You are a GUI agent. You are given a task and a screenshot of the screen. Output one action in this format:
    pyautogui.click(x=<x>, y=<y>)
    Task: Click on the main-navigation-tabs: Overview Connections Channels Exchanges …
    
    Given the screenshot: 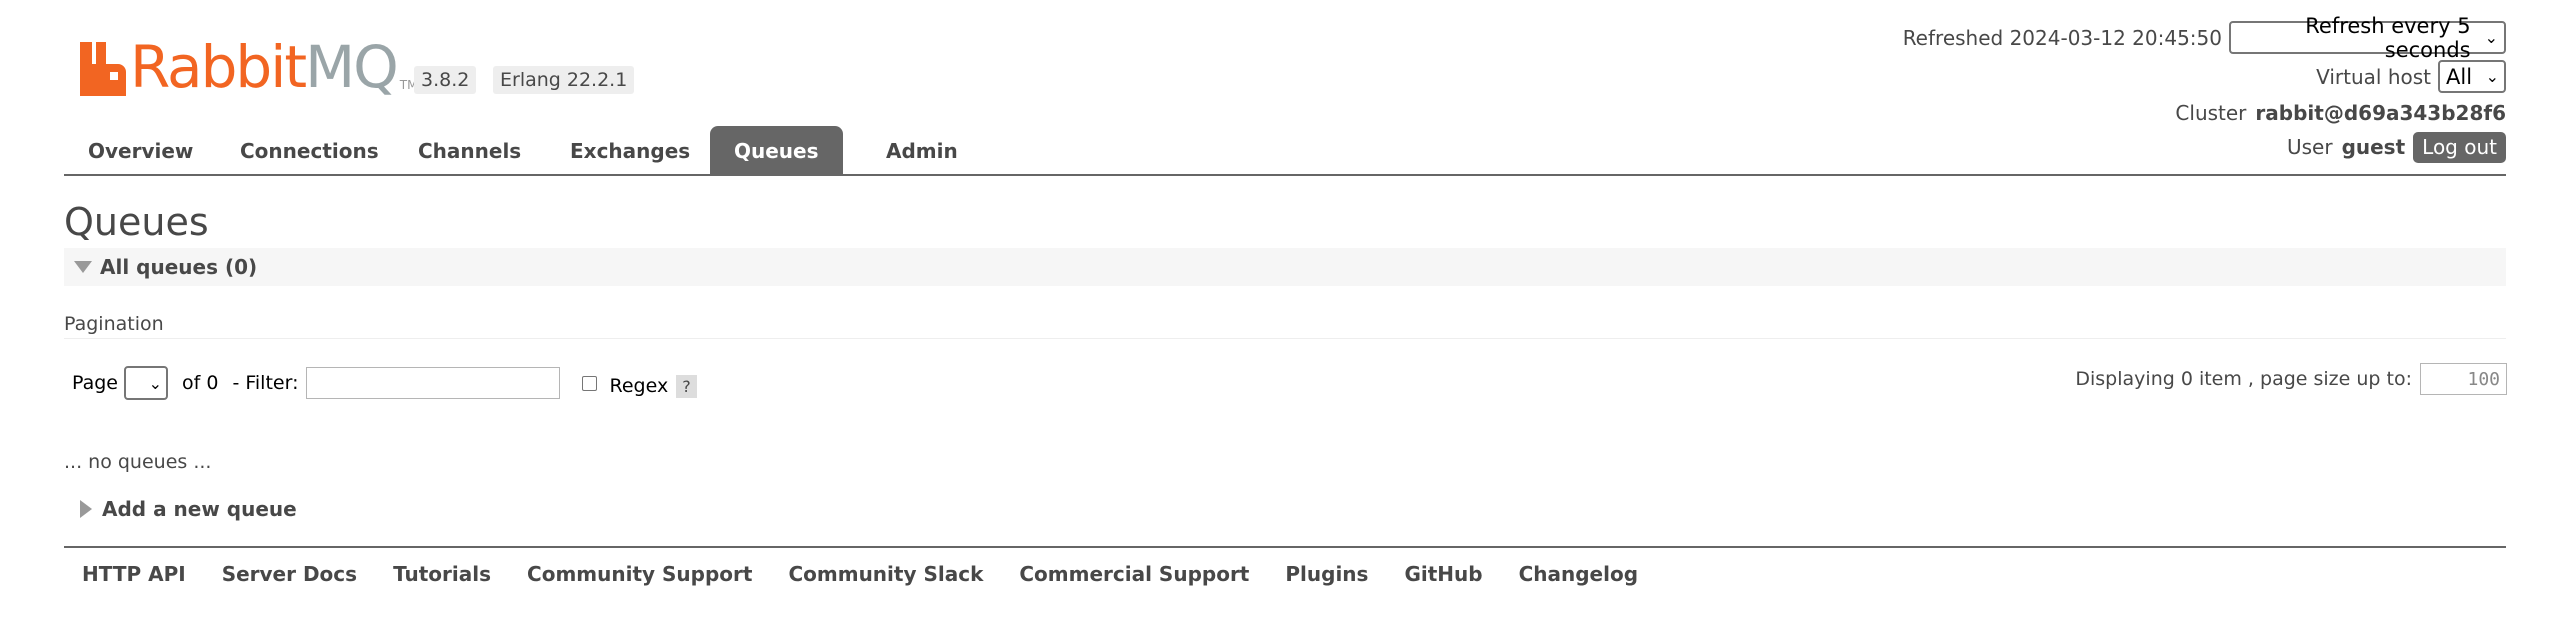 What is the action you would take?
    pyautogui.click(x=1285, y=151)
    